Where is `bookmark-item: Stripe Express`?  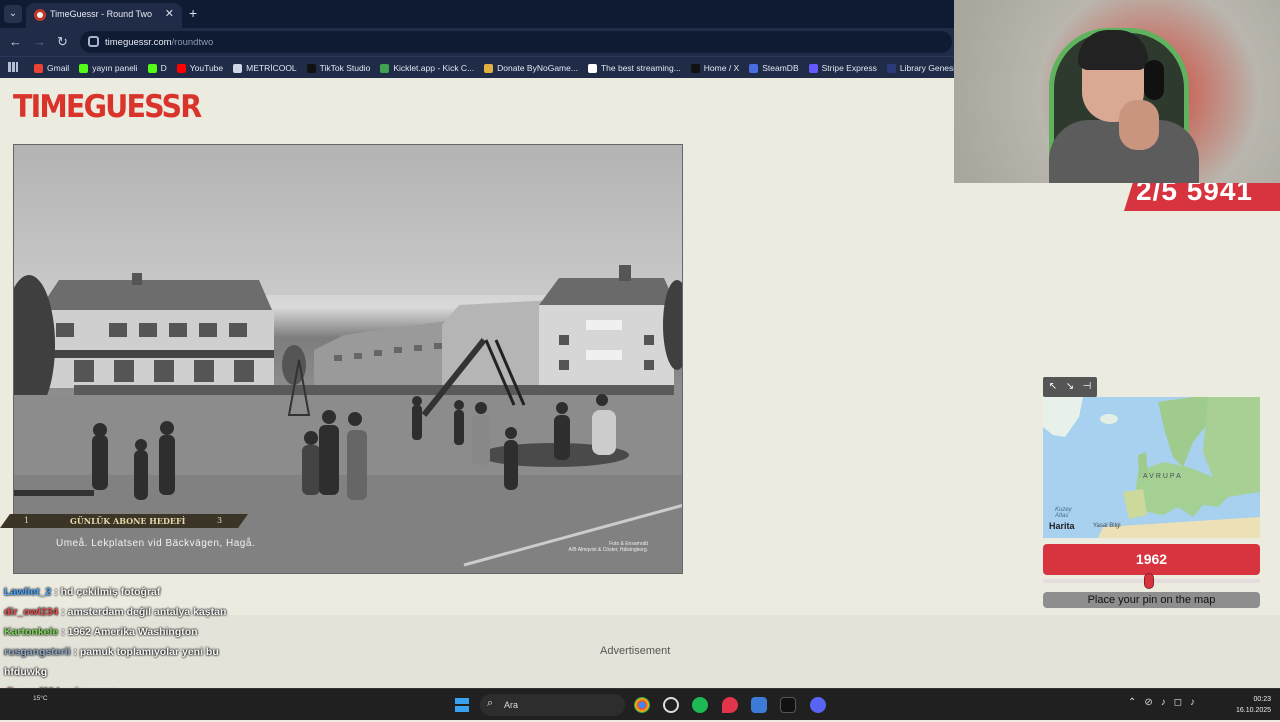
bookmark-item: Stripe Express is located at coordinates (842, 68).